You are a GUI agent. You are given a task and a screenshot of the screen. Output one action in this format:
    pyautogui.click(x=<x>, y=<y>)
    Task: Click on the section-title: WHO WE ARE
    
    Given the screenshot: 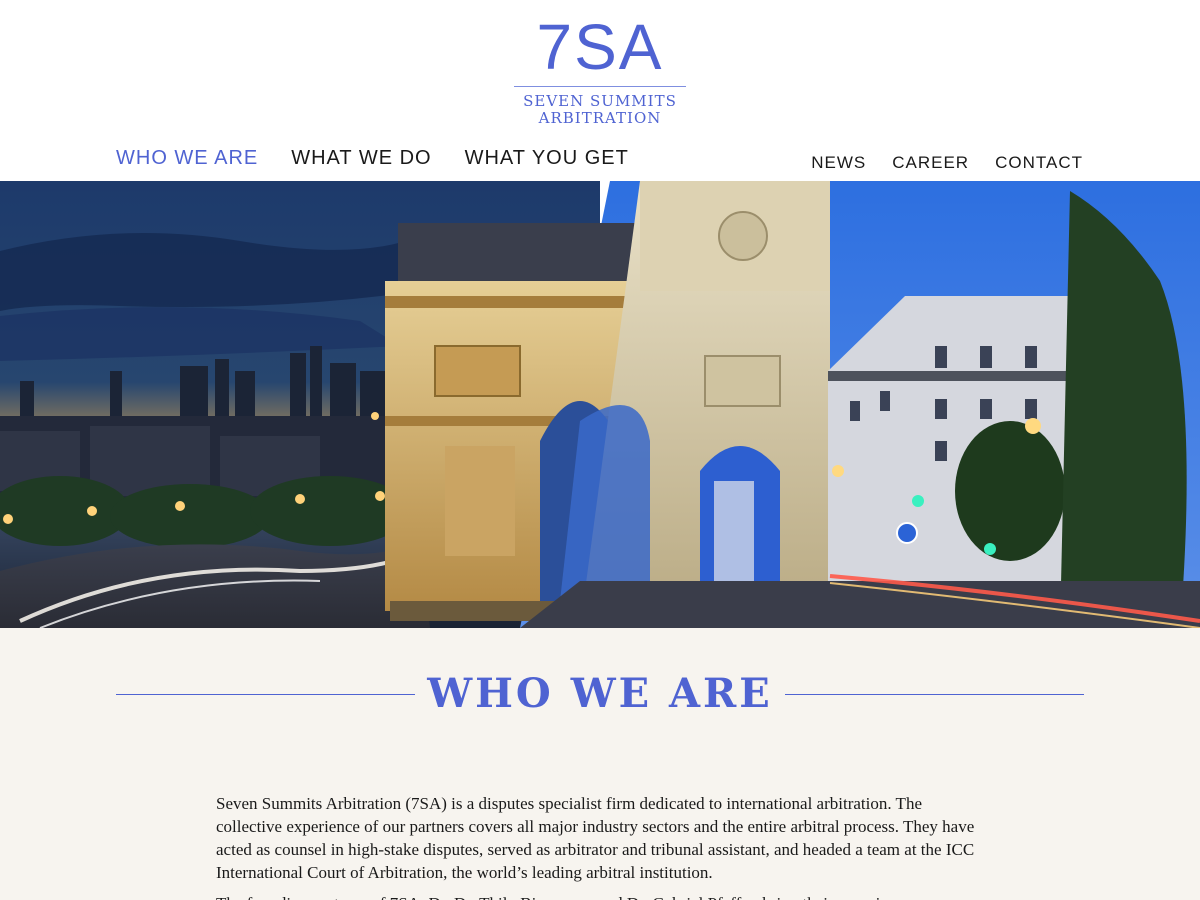 What is the action you would take?
    pyautogui.click(x=600, y=693)
    